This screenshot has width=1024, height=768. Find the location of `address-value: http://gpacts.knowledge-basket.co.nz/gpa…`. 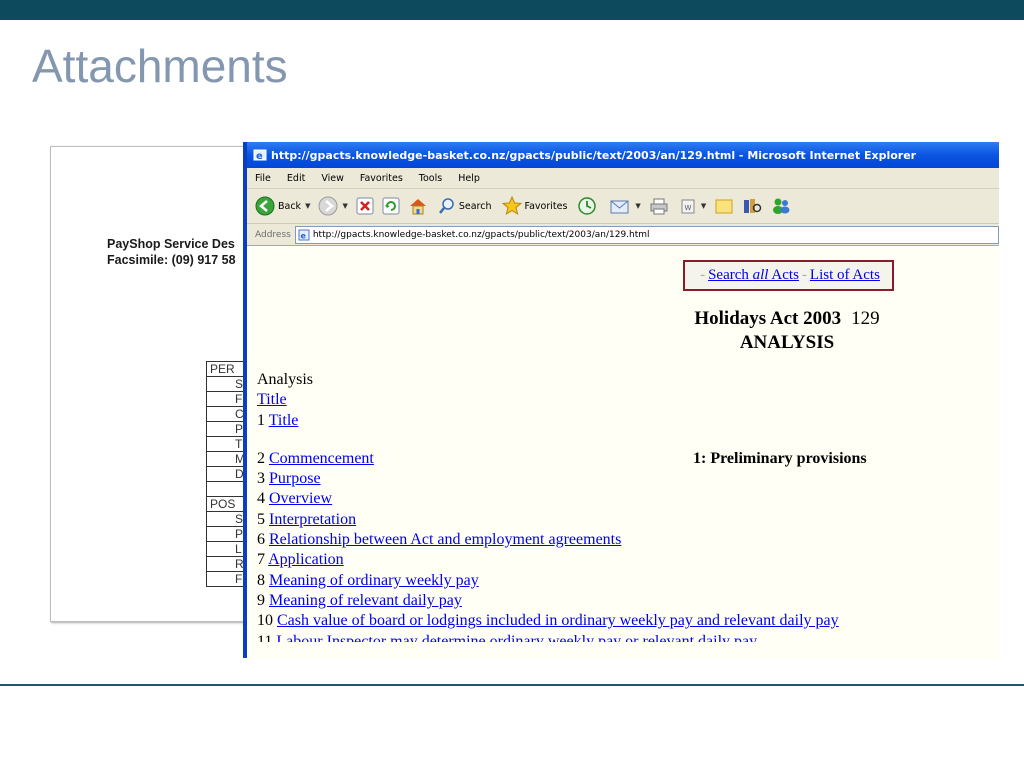

address-value: http://gpacts.knowledge-basket.co.nz/gpa… is located at coordinates (481, 234).